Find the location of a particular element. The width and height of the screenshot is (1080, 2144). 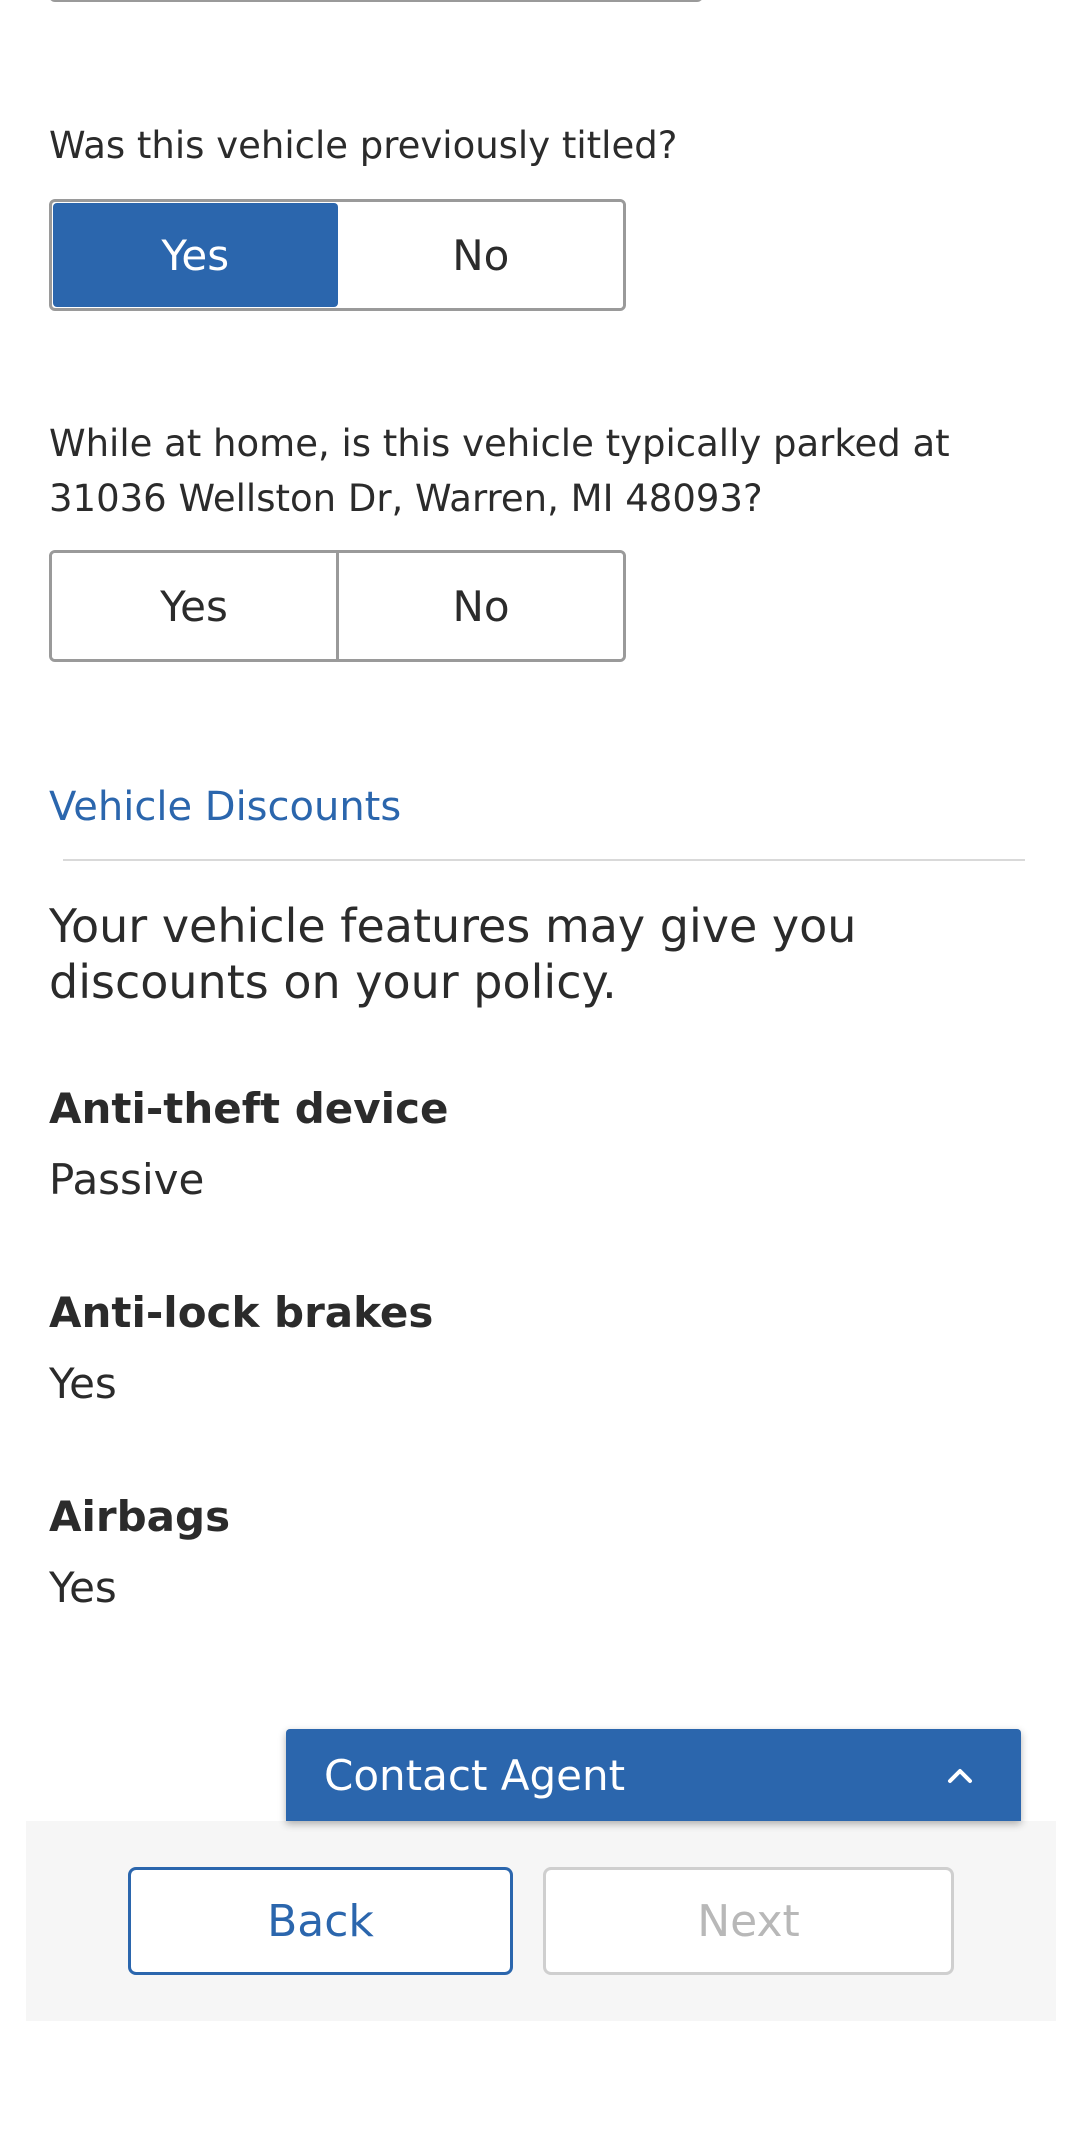

previously-titled-question: Was this vehicle previously titled? is located at coordinates (363, 145).